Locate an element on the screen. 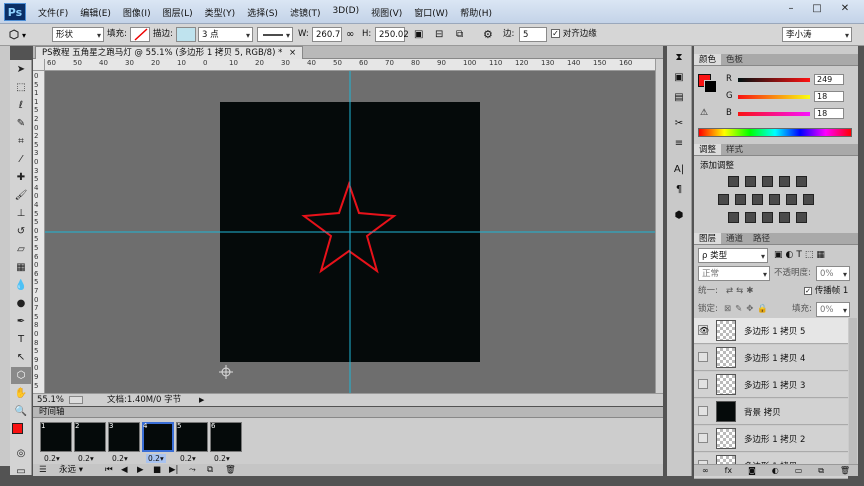 This screenshot has width=864, height=486. delete-frame-icon: 🗑 is located at coordinates (230, 470).